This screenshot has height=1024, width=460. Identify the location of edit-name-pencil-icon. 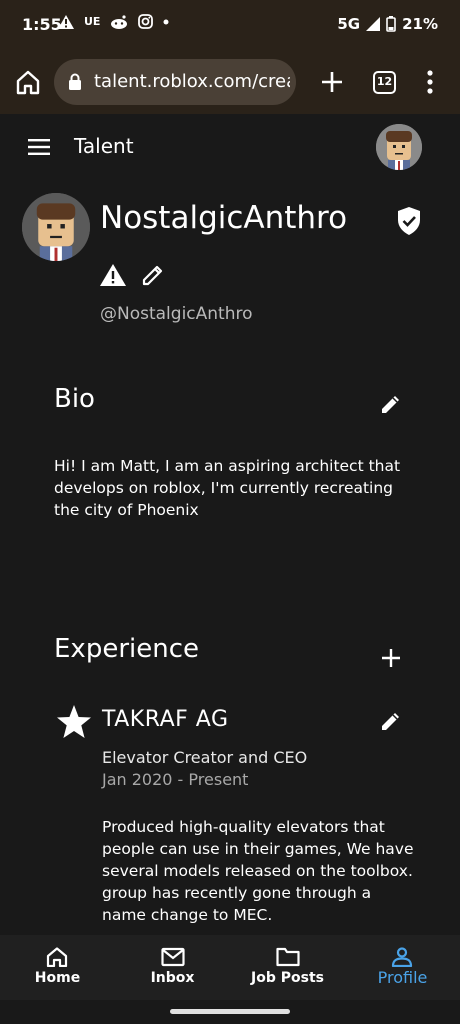
(153, 275).